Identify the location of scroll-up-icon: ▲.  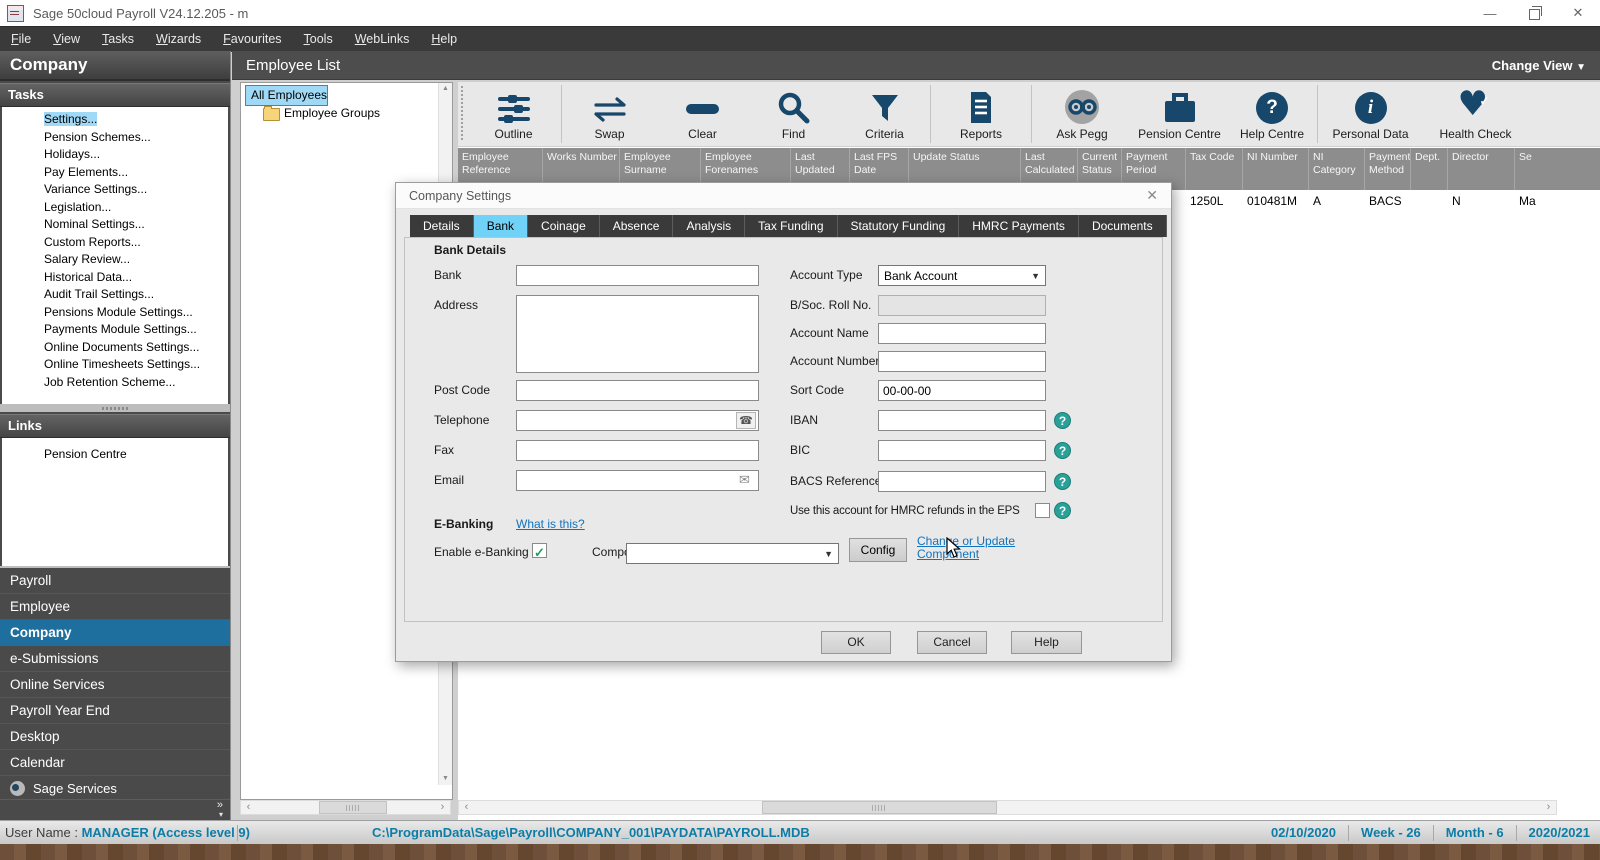
(445, 89).